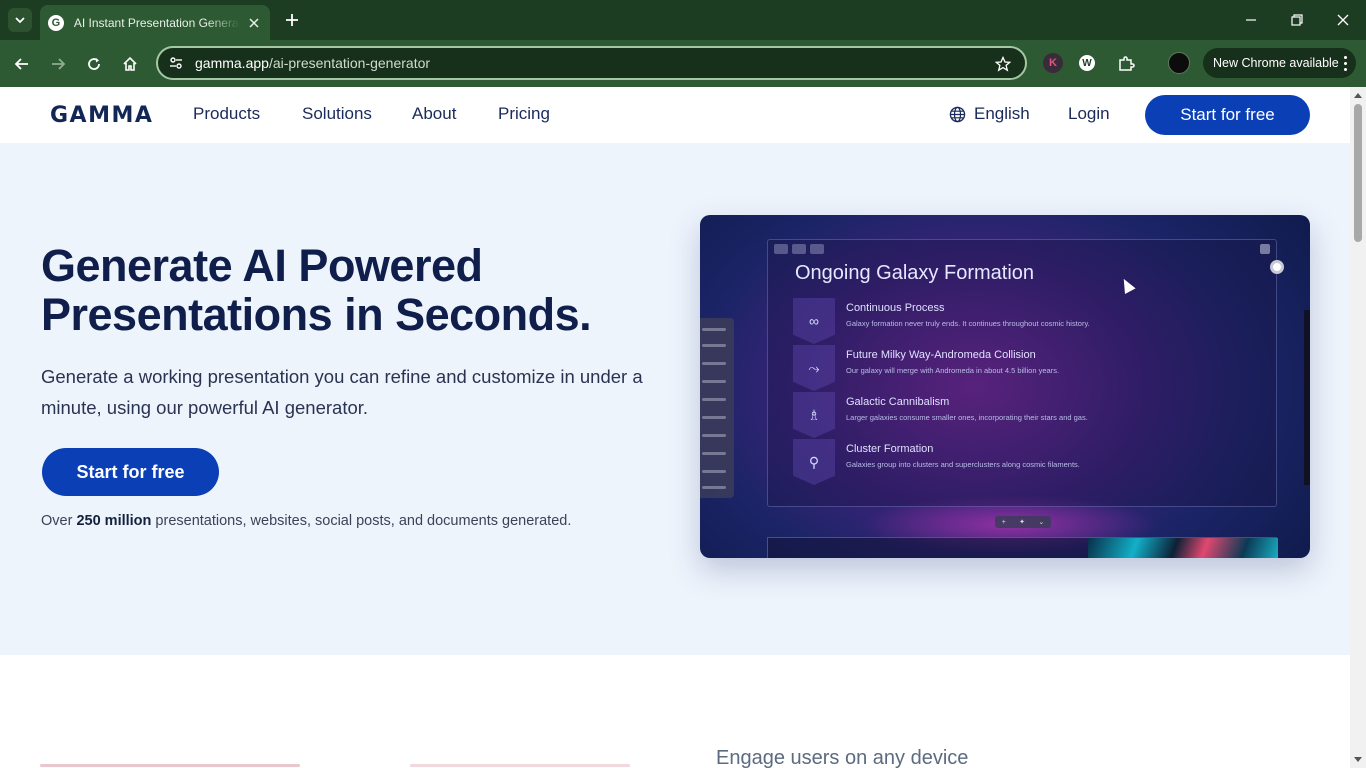  I want to click on preview-outline-panel, so click(717, 408).